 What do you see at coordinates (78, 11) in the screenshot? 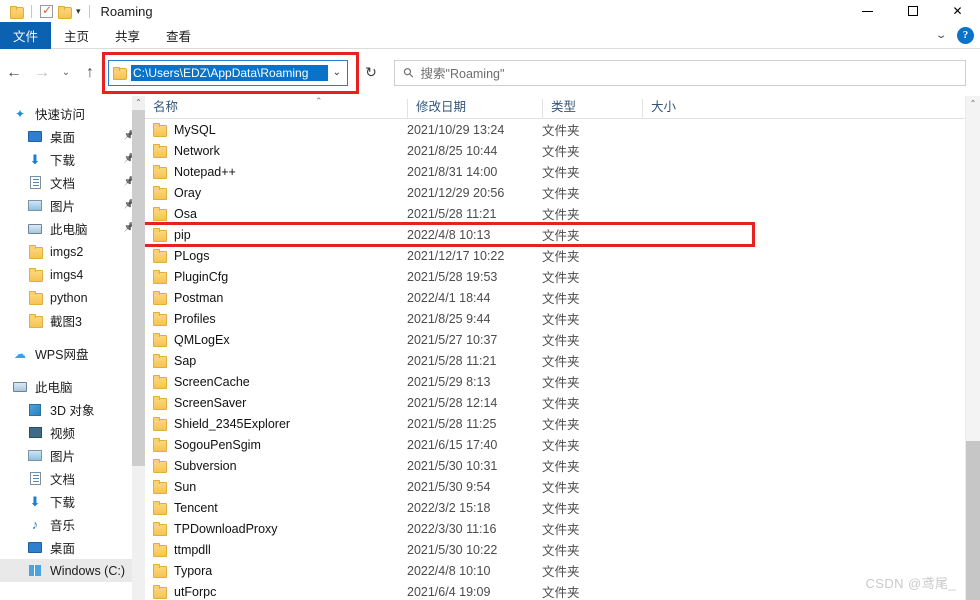
I see `customize-caret-icon: ▾` at bounding box center [78, 11].